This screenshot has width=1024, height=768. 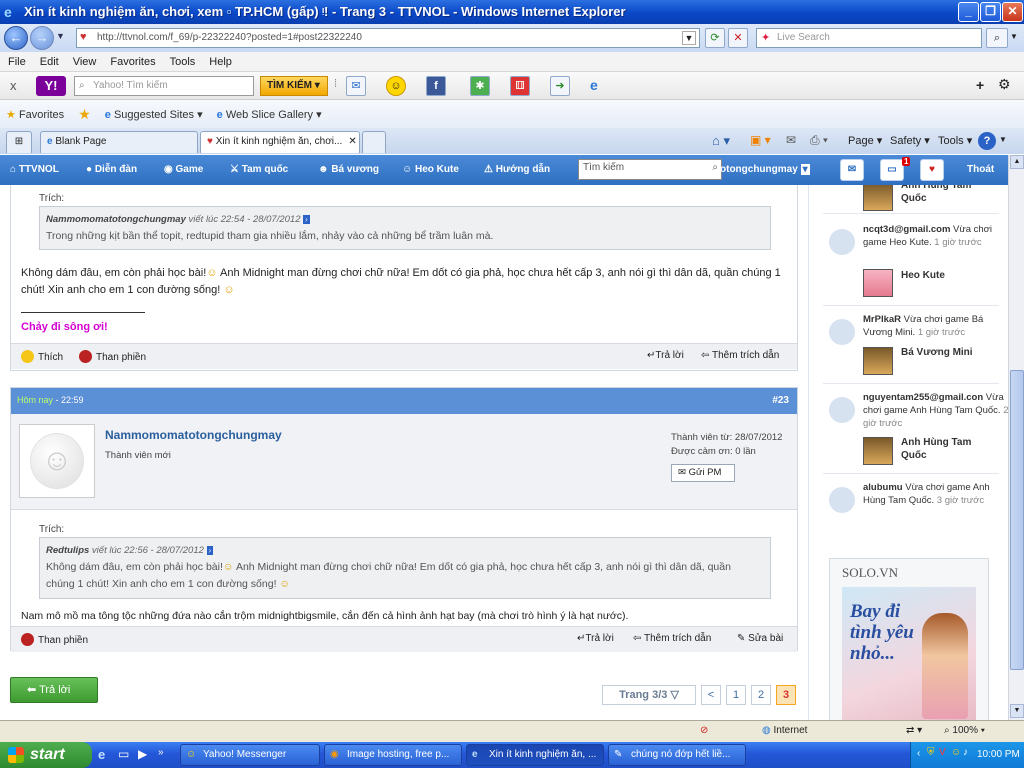 What do you see at coordinates (132, 62) in the screenshot?
I see `menu-favorites: Favorites` at bounding box center [132, 62].